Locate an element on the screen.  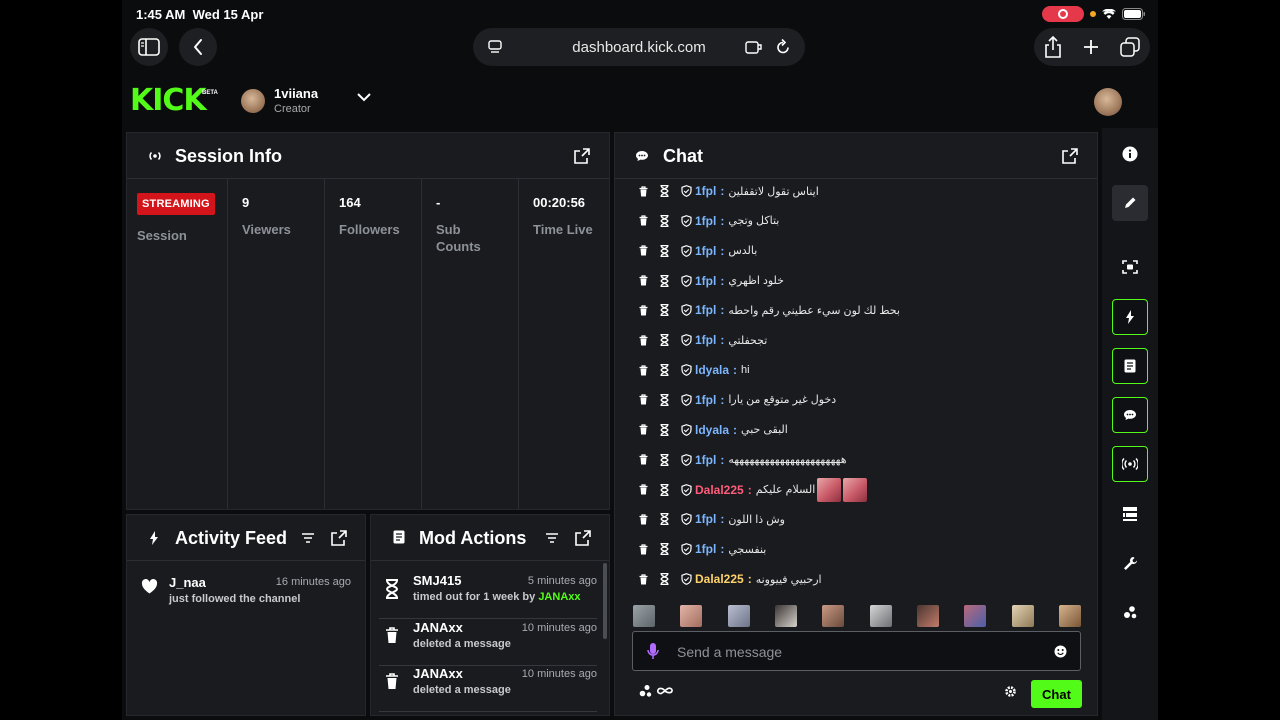
more-button is located at coordinates (1130, 612).